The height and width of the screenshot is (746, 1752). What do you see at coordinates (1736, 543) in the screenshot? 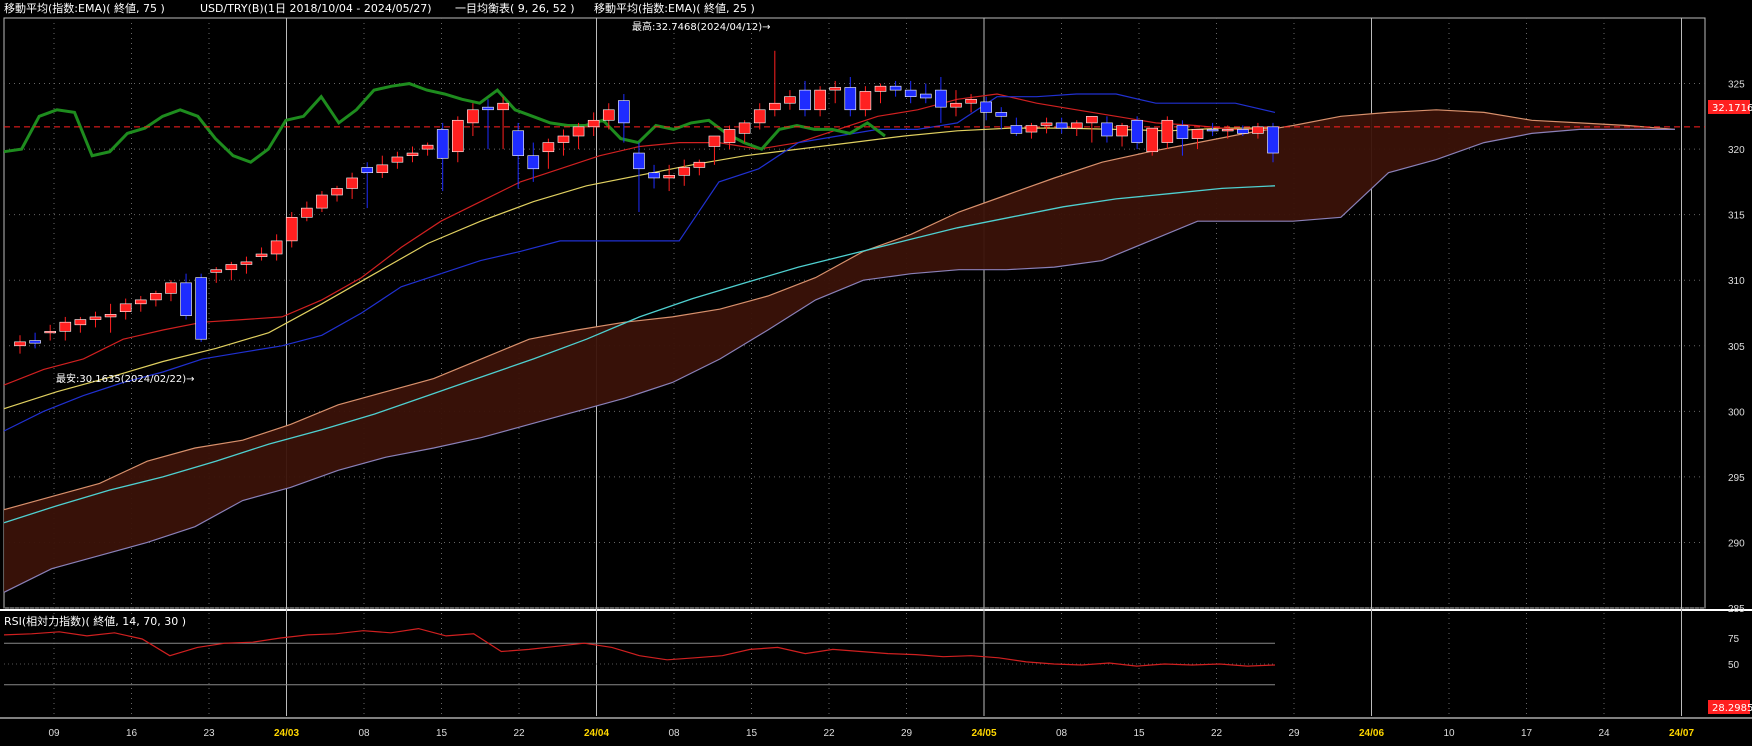
I see `y-tick-label: 290` at bounding box center [1736, 543].